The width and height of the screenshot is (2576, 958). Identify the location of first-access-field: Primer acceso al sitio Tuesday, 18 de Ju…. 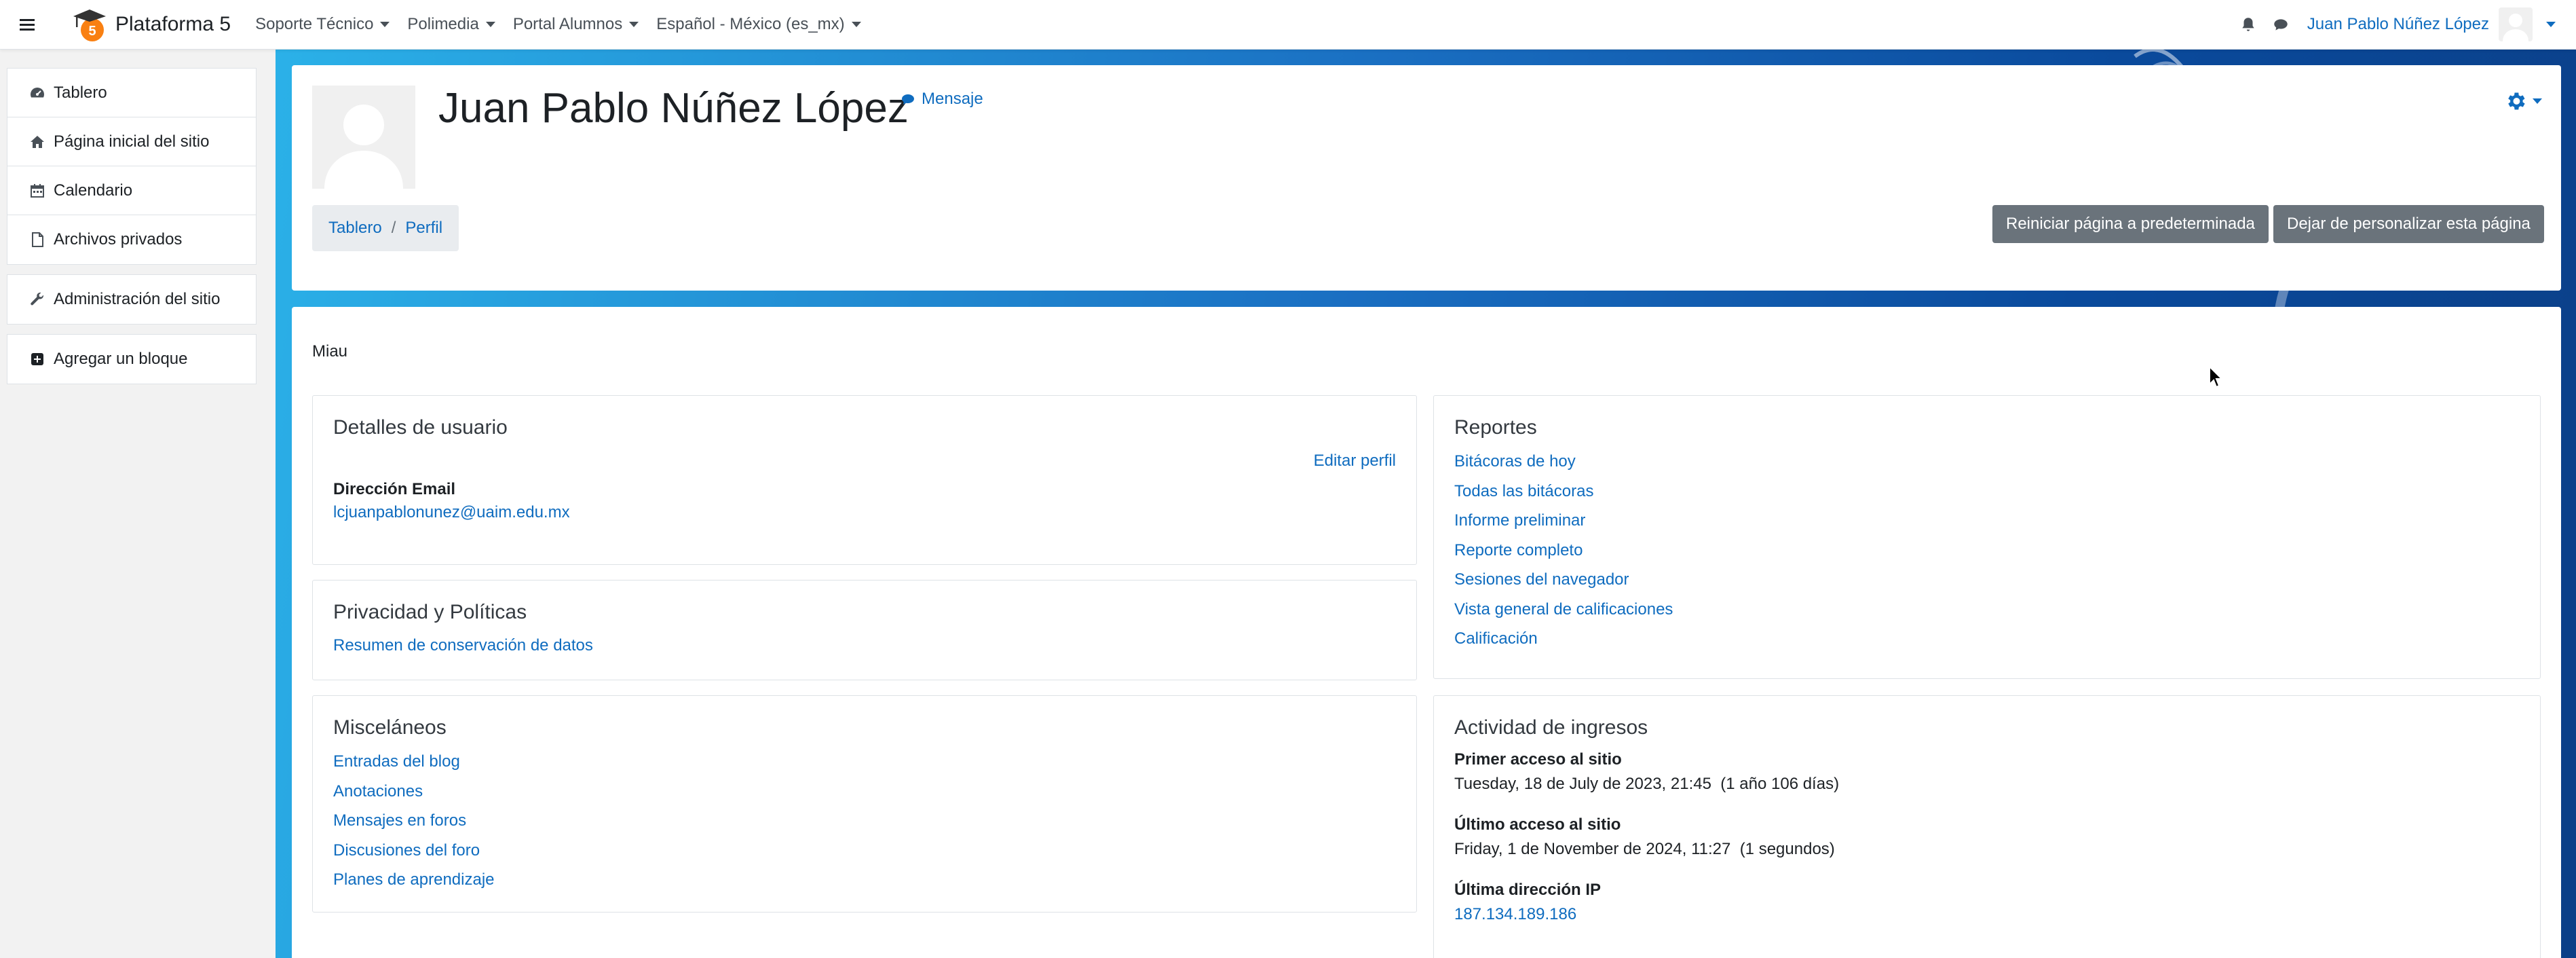
(1646, 772).